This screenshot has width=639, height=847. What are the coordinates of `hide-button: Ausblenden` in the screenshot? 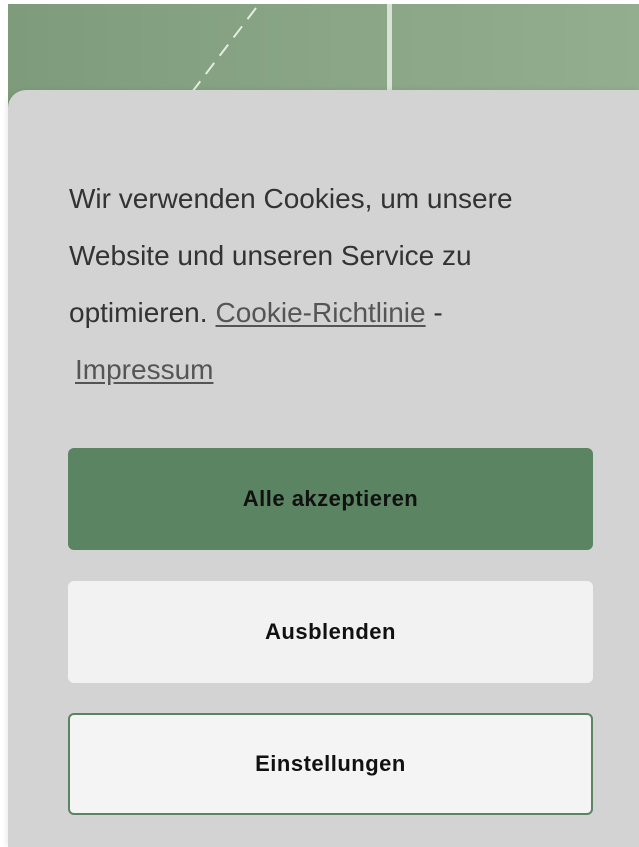 It's located at (330, 632).